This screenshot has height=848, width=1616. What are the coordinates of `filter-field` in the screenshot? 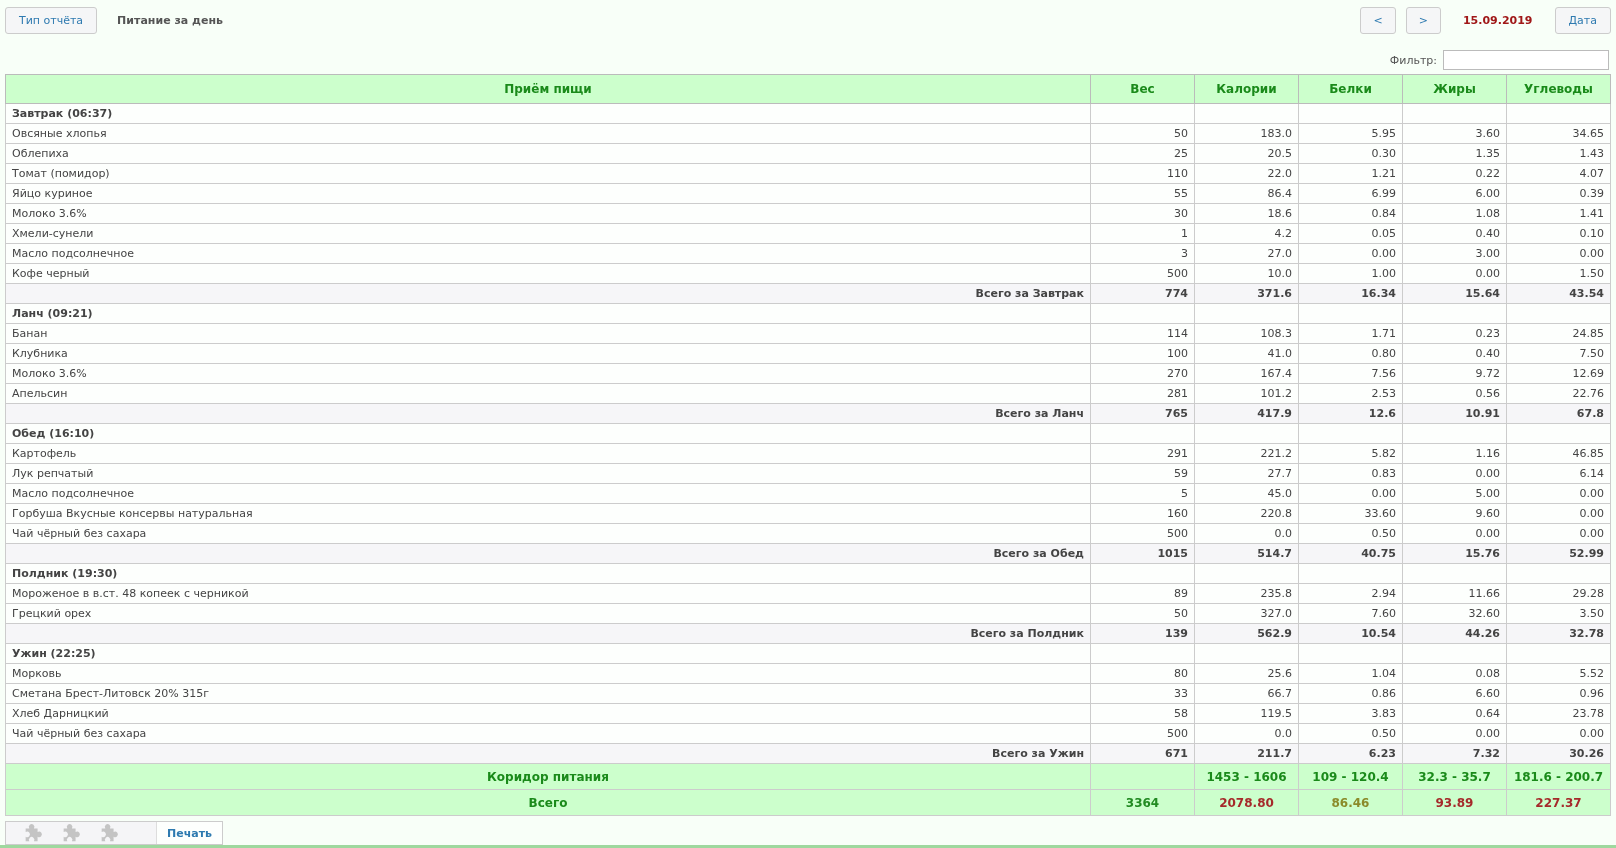 It's located at (1526, 60).